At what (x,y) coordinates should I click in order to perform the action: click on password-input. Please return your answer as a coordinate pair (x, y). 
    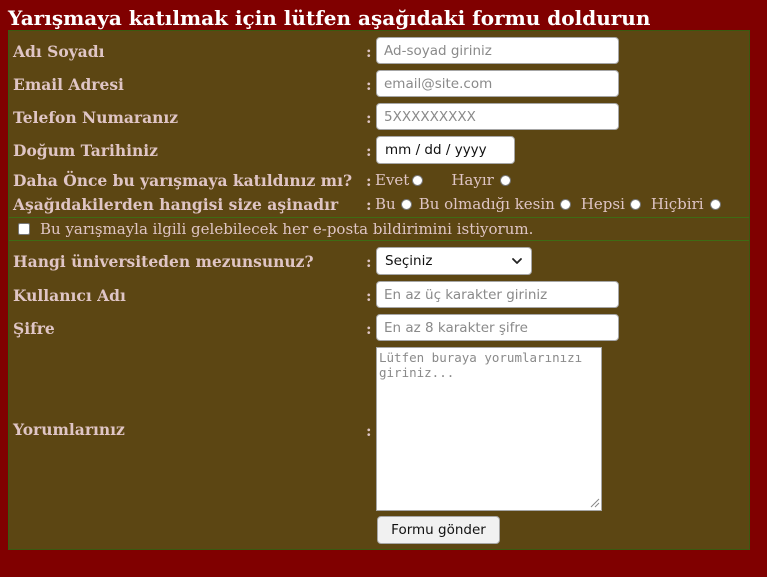
    Looking at the image, I should click on (497, 327).